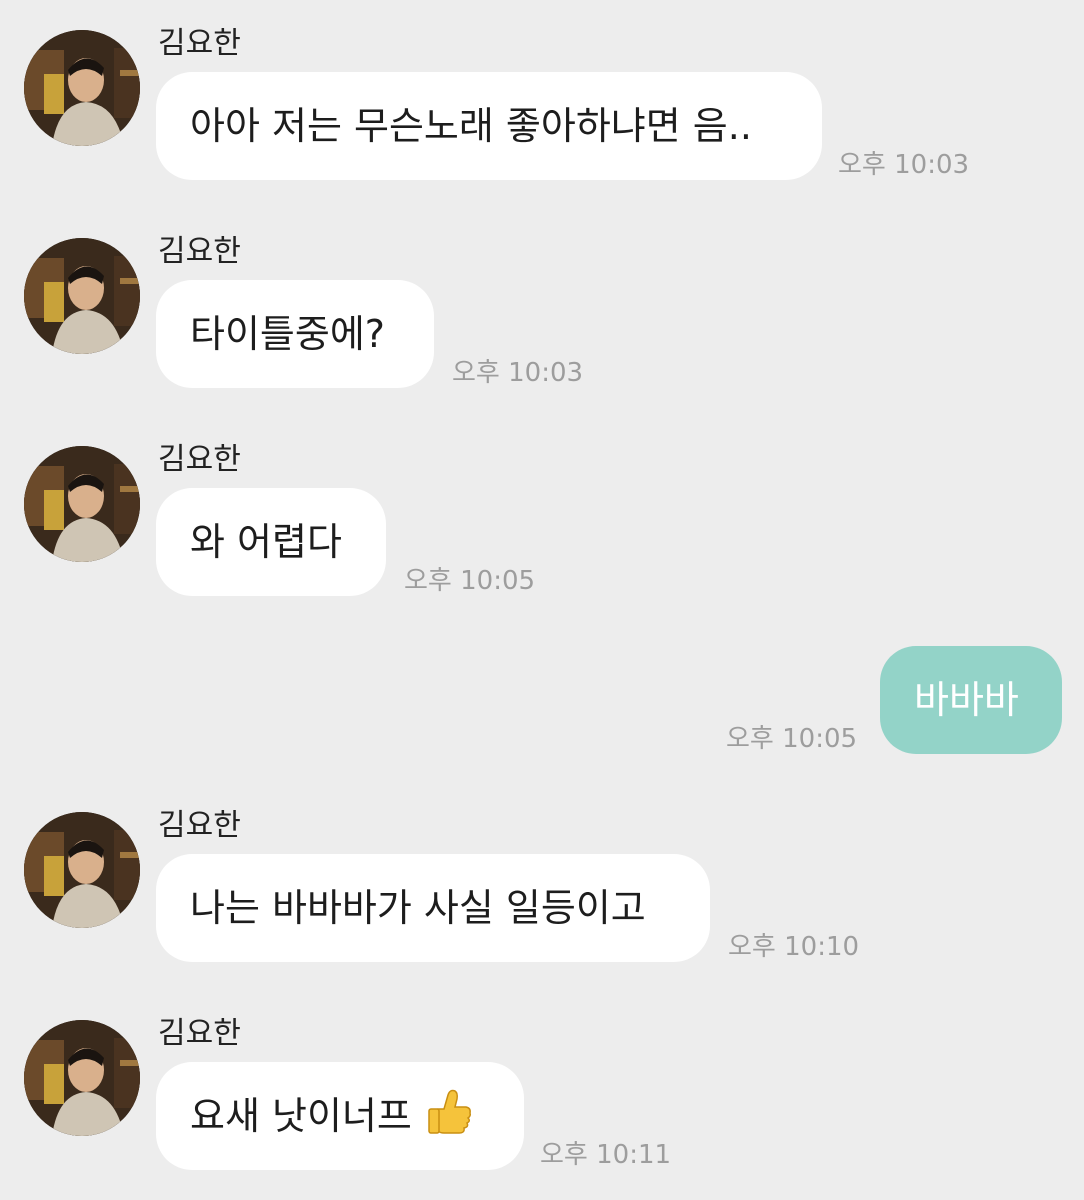  What do you see at coordinates (966, 700) in the screenshot?
I see `message-text: 바바바` at bounding box center [966, 700].